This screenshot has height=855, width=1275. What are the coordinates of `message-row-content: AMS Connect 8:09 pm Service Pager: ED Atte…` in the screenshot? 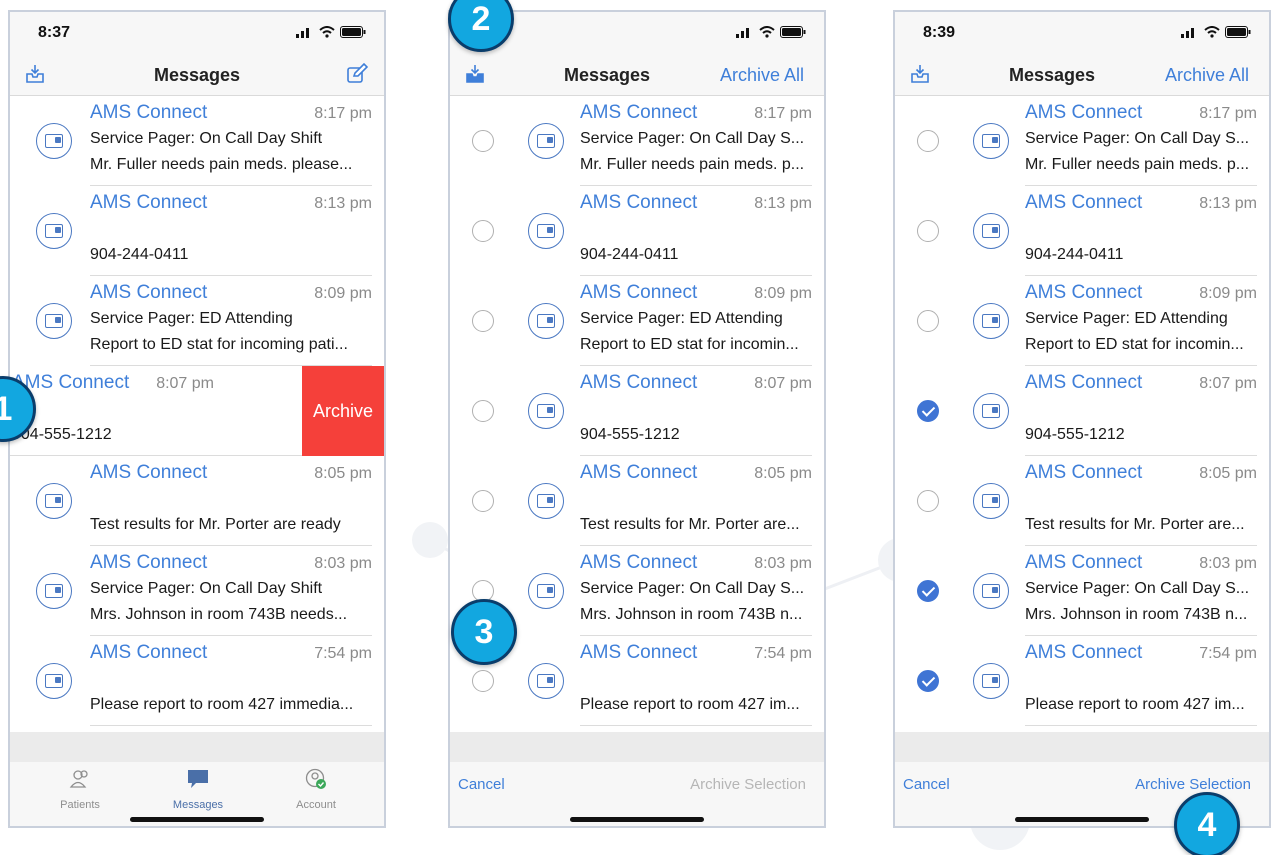 It's located at (197, 321).